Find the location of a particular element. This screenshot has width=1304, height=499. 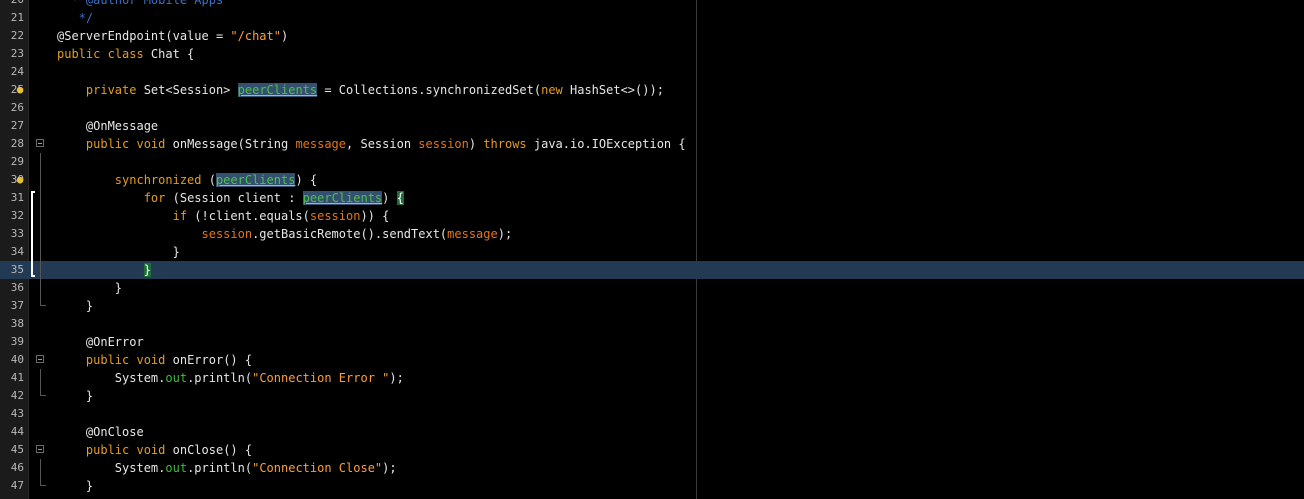

code-token: (Session client : is located at coordinates (234, 198).